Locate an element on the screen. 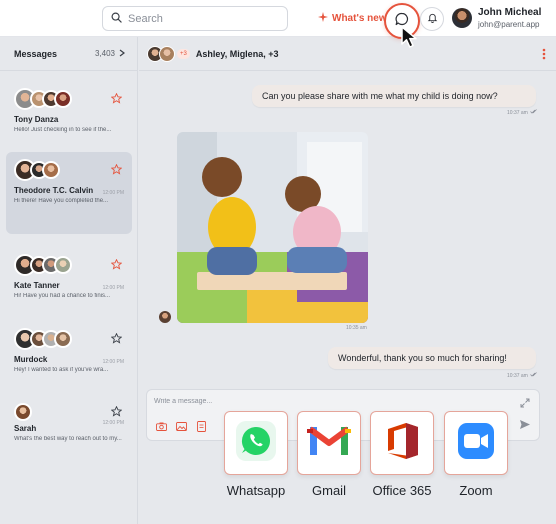 This screenshot has height=524, width=556. whats-new-link: What's new is located at coordinates (352, 18).